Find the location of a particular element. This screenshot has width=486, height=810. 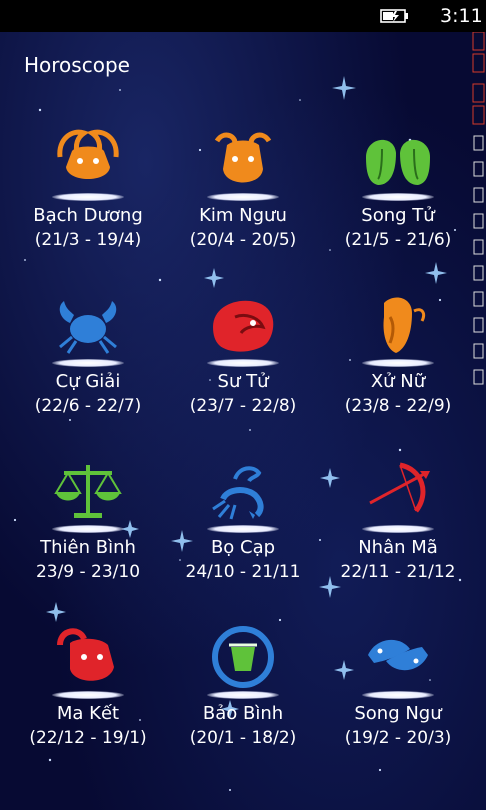

sign-dates: (22/6 - 22/7) is located at coordinates (88, 406).